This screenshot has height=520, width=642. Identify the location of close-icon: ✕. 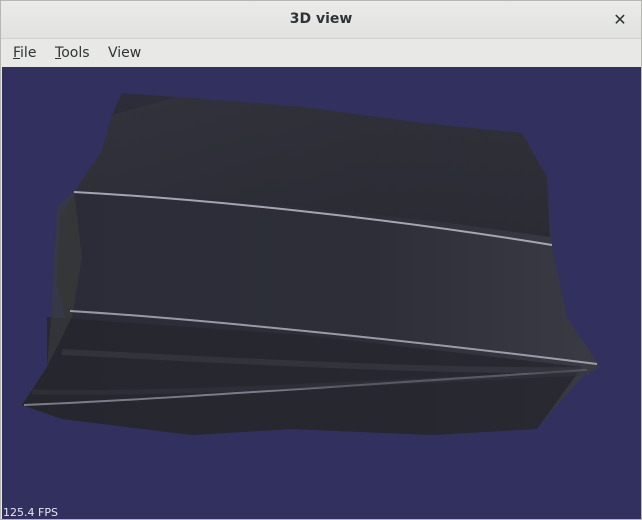
(620, 20).